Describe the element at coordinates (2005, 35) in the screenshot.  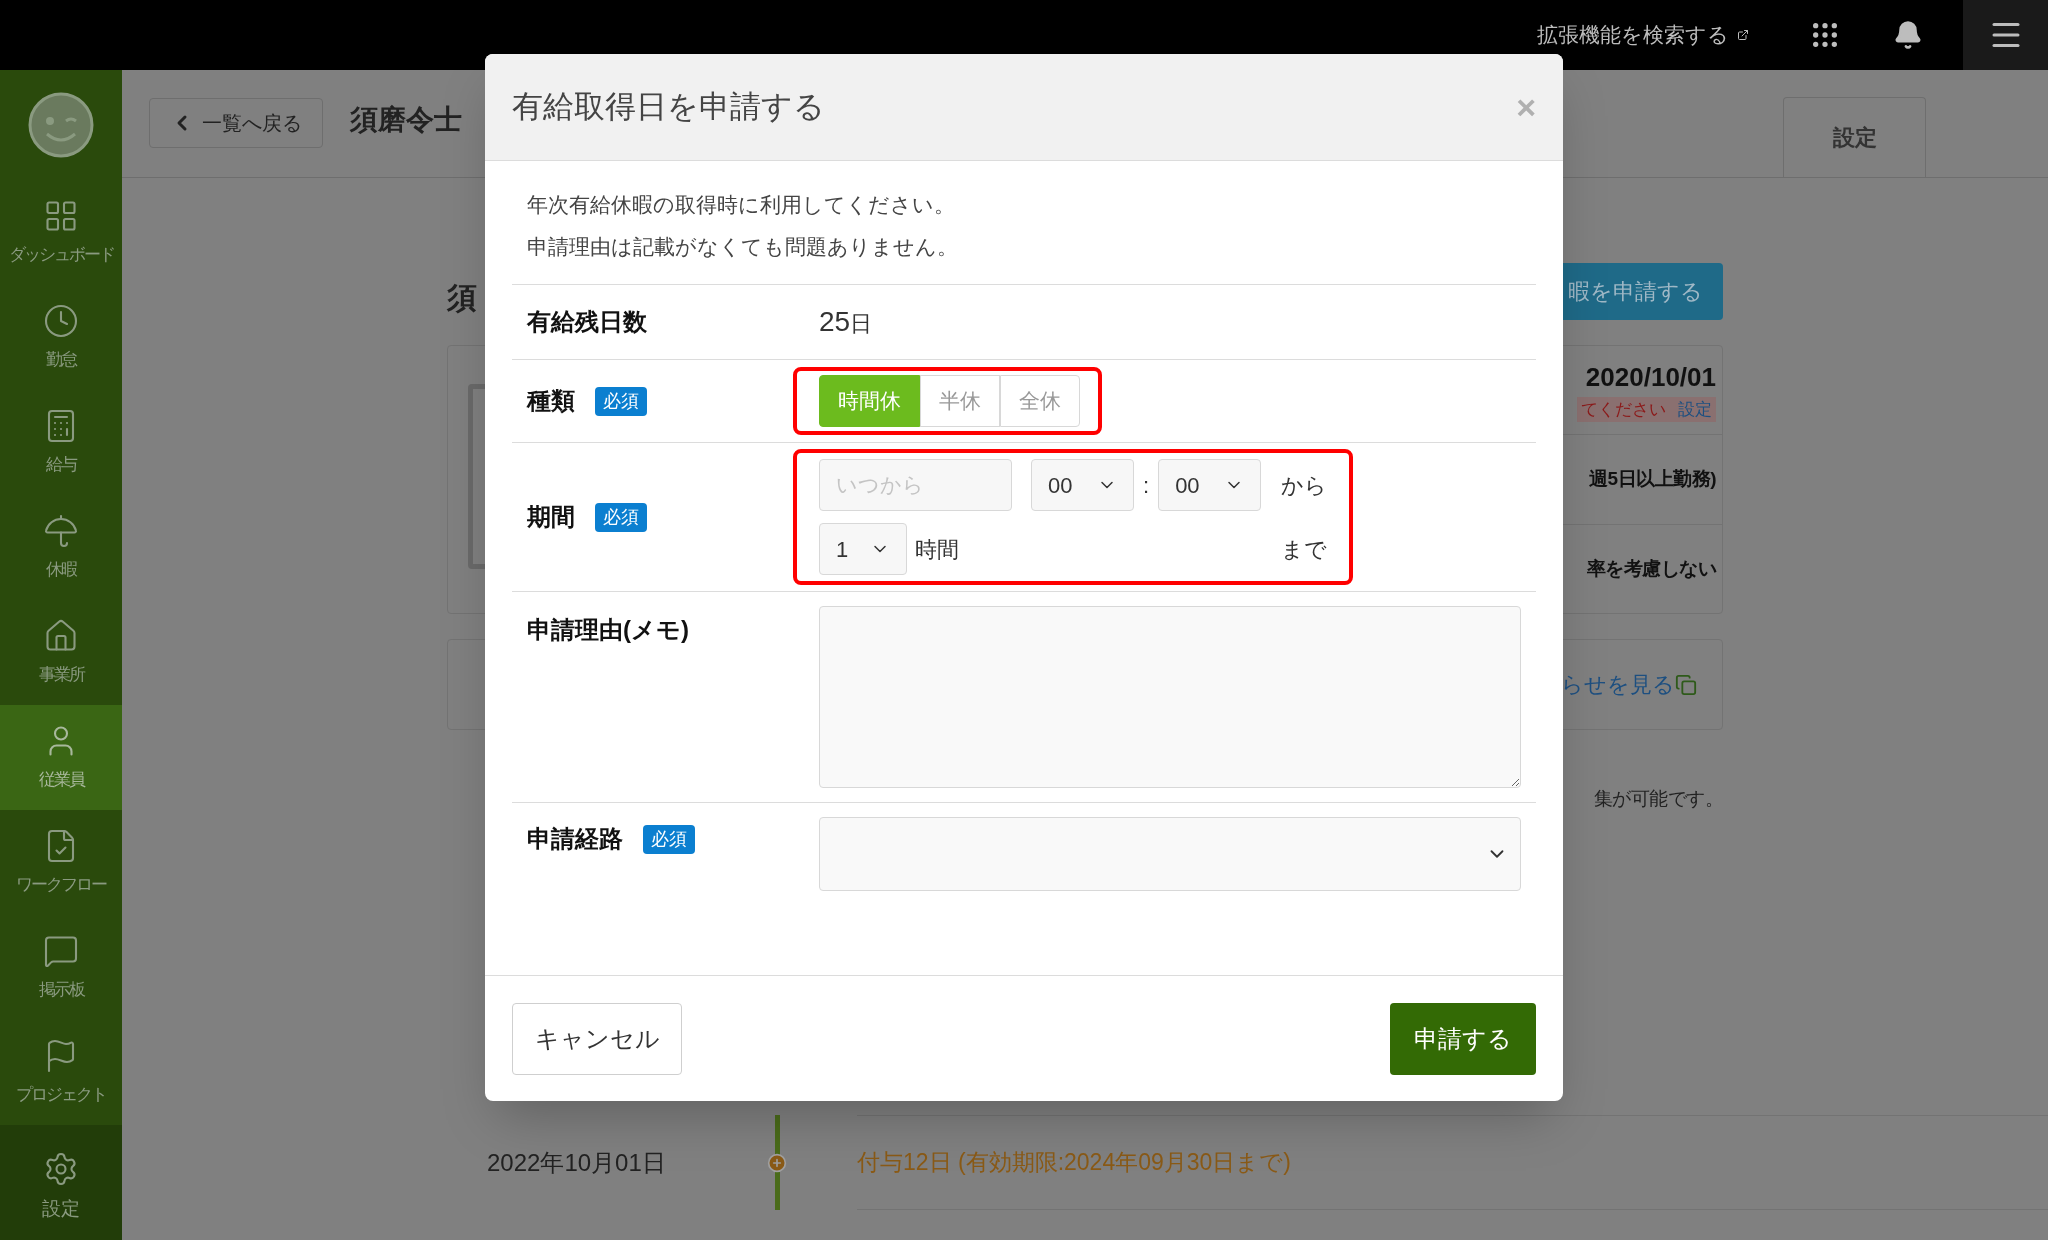
I see `menu-button` at that location.